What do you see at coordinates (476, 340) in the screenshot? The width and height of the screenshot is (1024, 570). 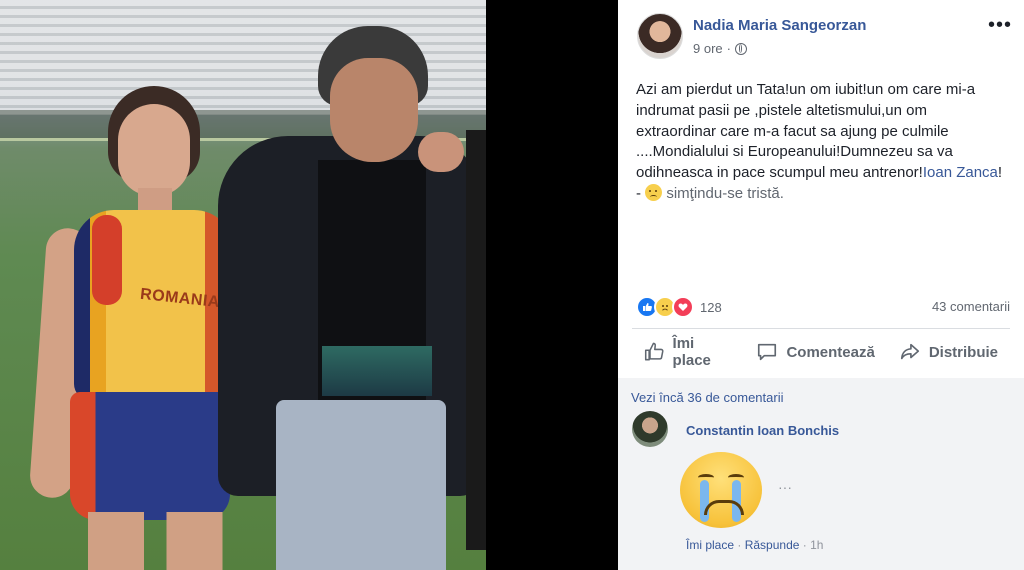 I see `photo-edge-shadow` at bounding box center [476, 340].